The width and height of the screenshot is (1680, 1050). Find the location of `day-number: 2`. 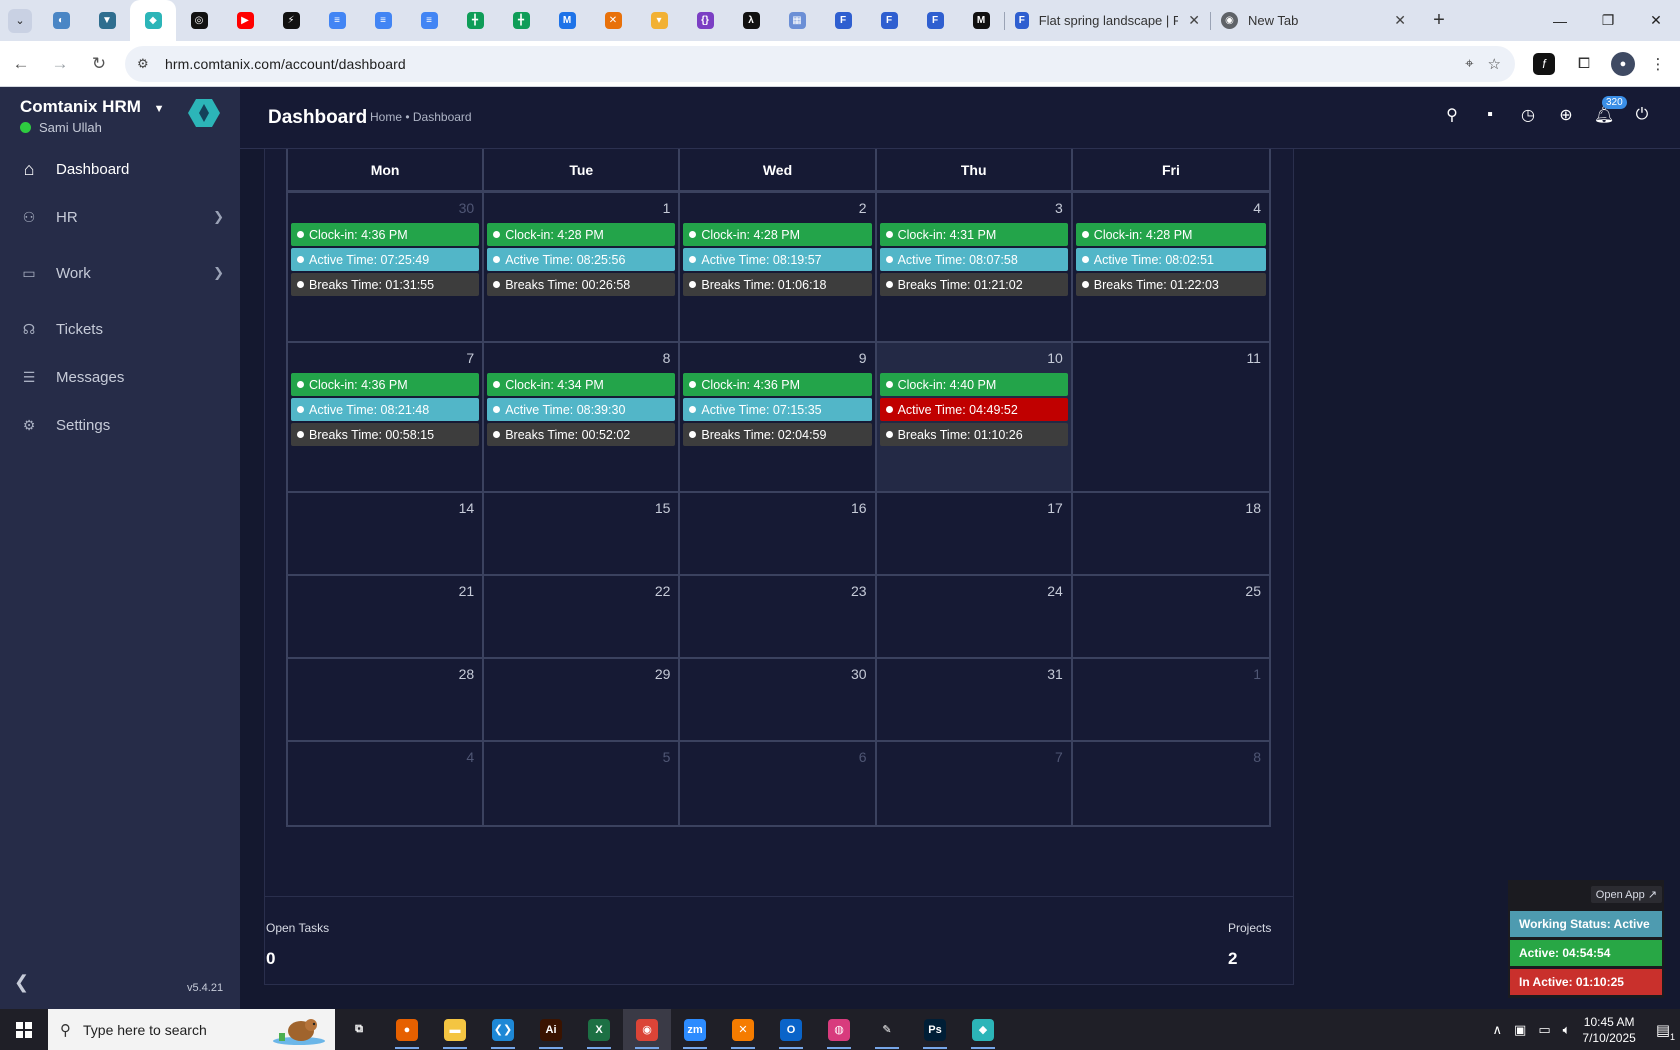

day-number: 2 is located at coordinates (863, 208).